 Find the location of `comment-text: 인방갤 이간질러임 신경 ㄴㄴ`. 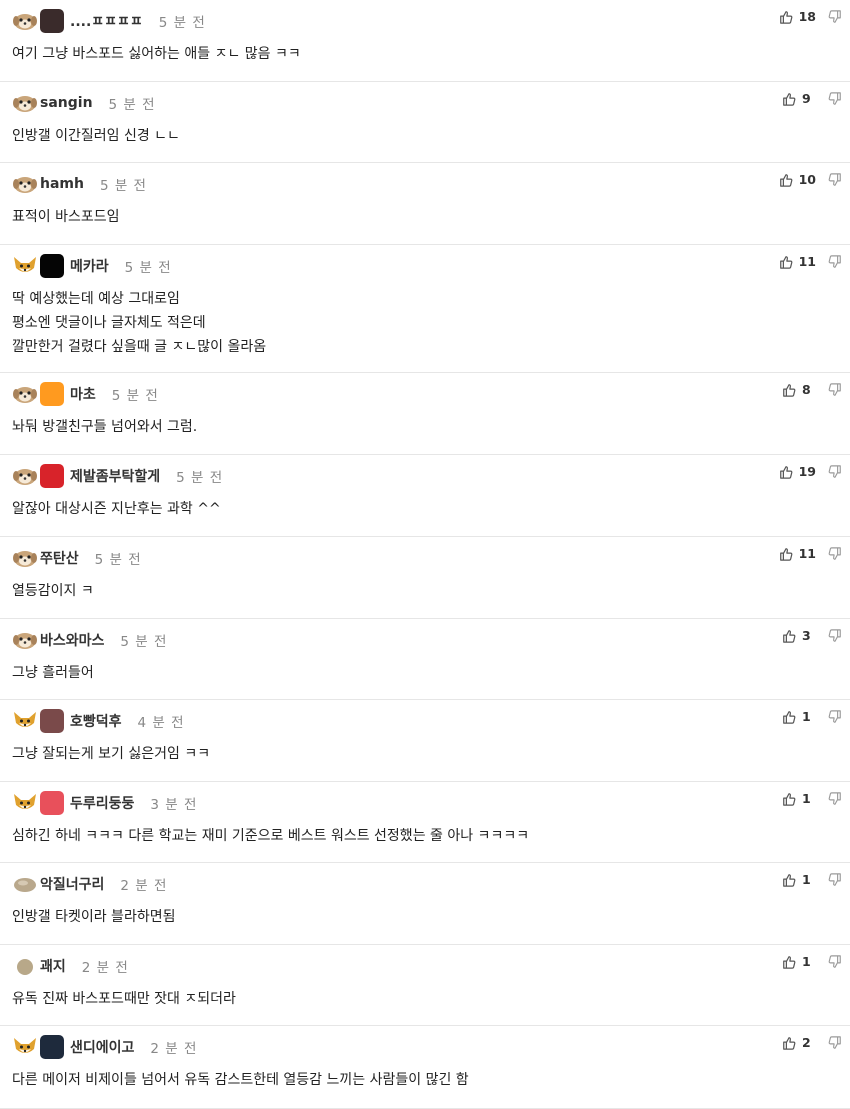

comment-text: 인방갤 이간질러임 신경 ㄴㄴ is located at coordinates (96, 136).